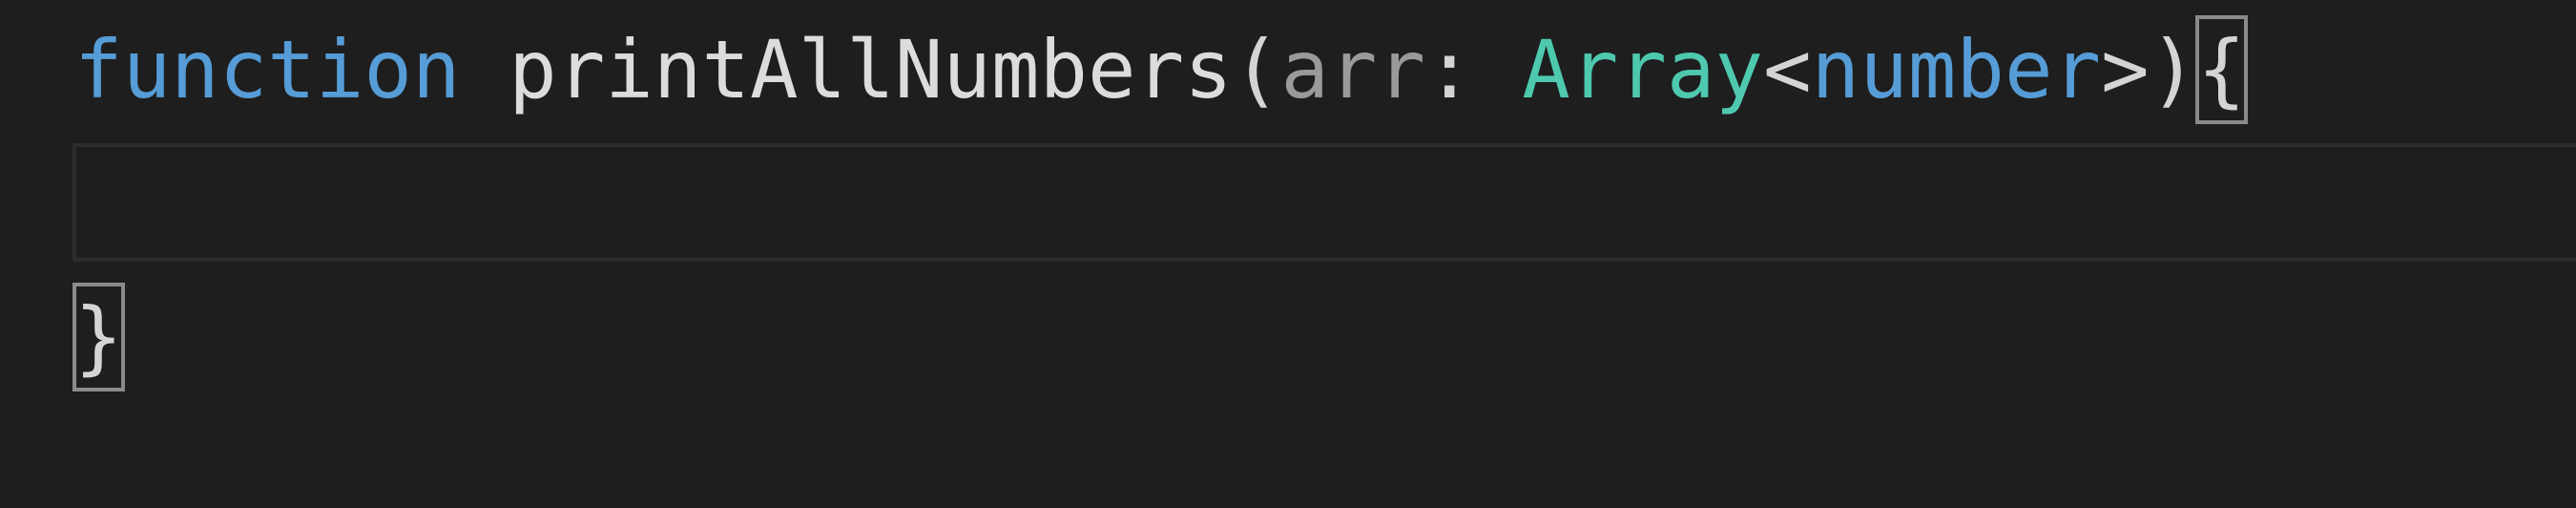  I want to click on generic-type: number, so click(1956, 69).